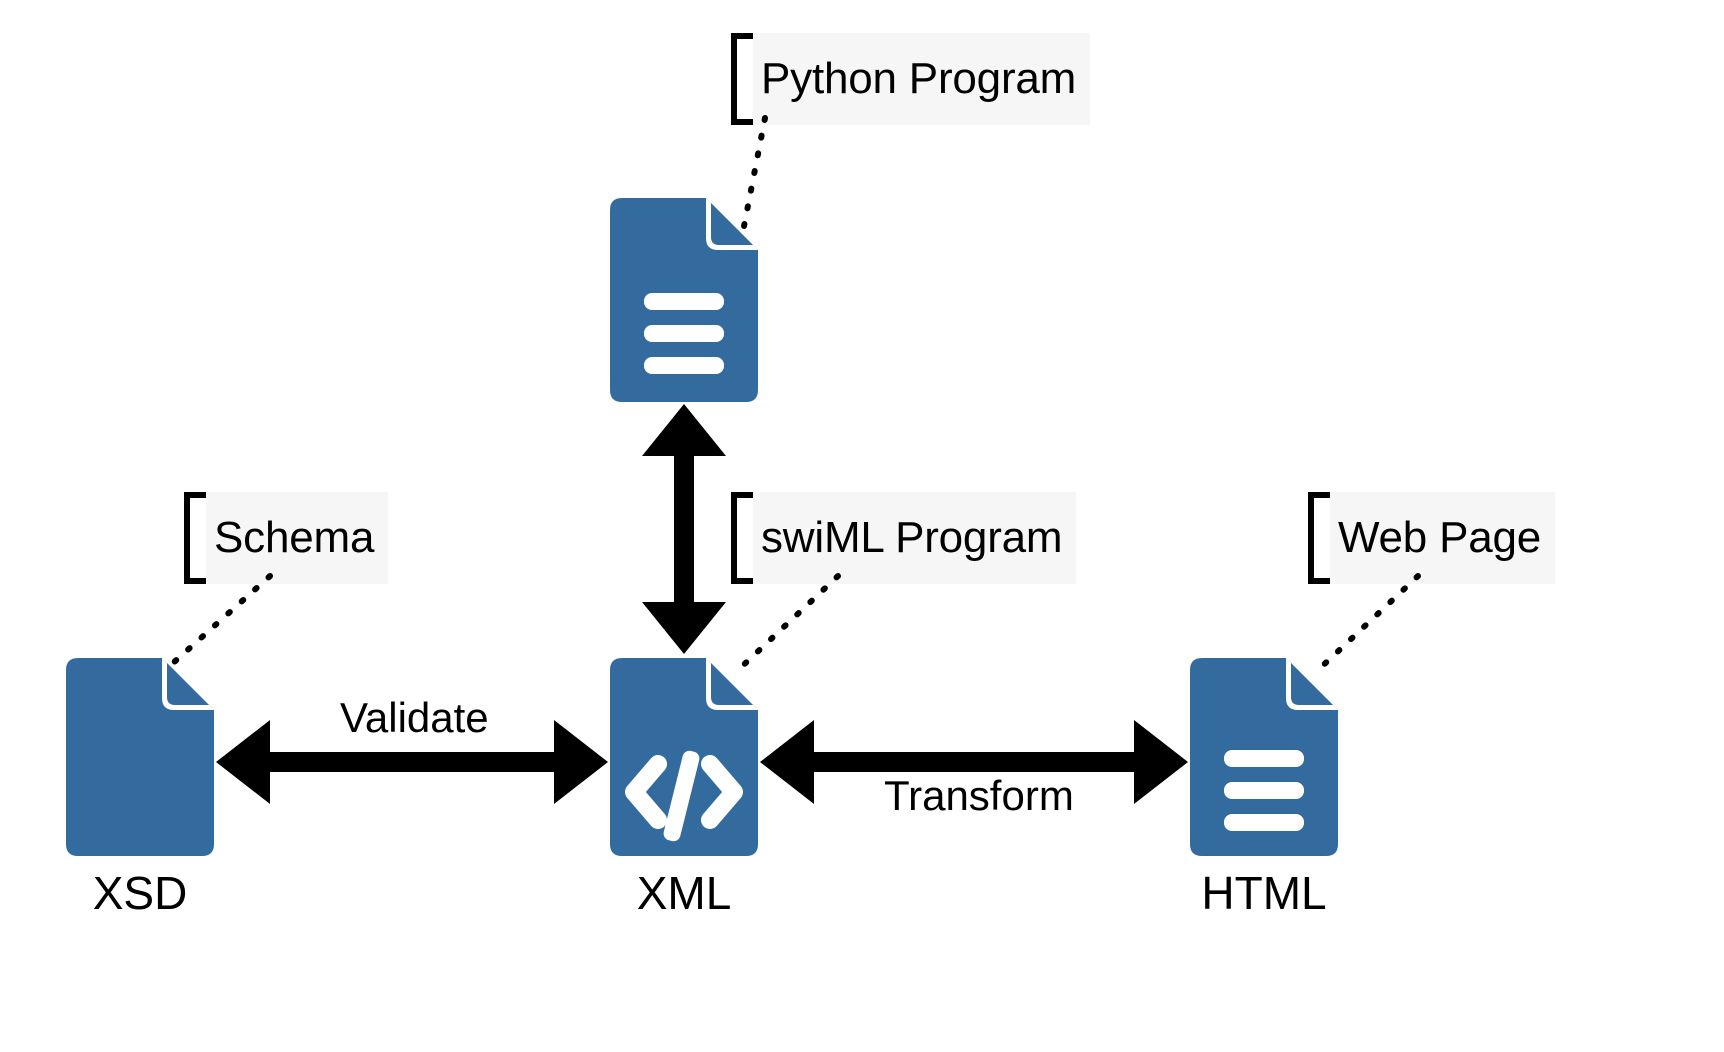 The height and width of the screenshot is (1052, 1724). What do you see at coordinates (297, 538) in the screenshot?
I see `callout-label-schema: Schema` at bounding box center [297, 538].